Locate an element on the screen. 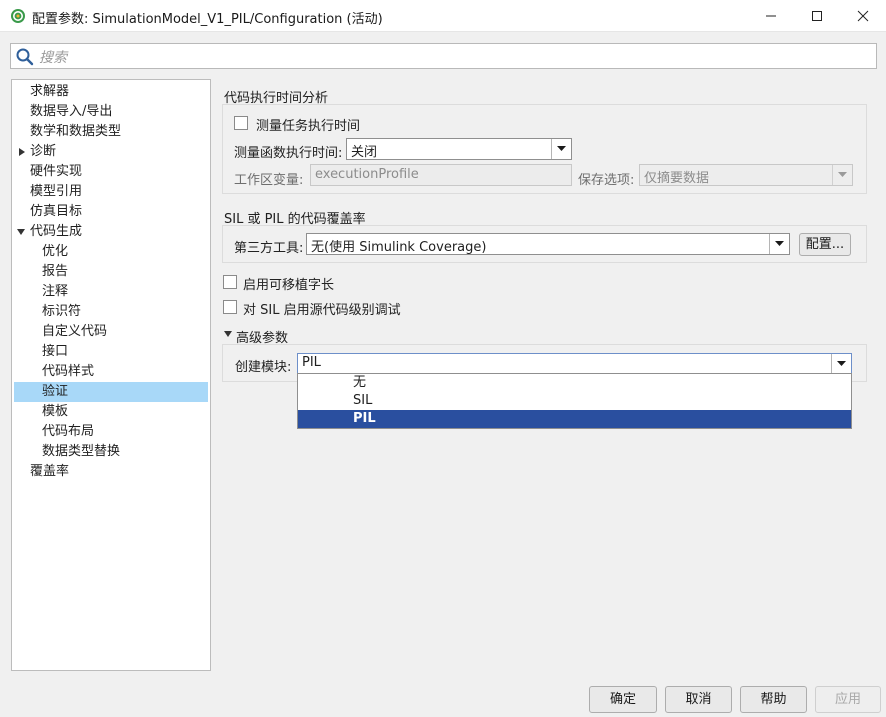  tree-item-comments: 注释 is located at coordinates (125, 292).